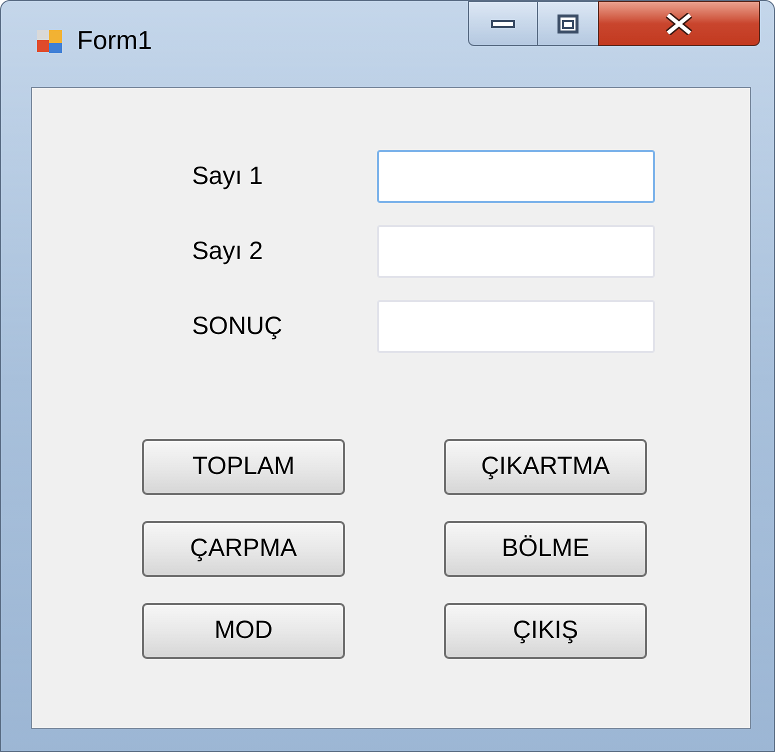  I want to click on input-field, so click(516, 176).